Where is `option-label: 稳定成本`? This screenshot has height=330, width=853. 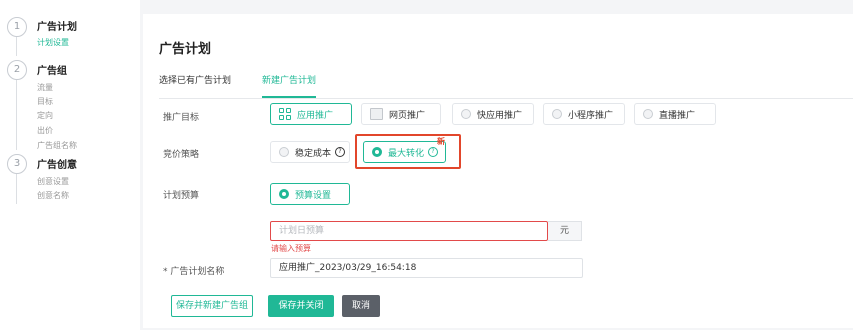 option-label: 稳定成本 is located at coordinates (313, 153).